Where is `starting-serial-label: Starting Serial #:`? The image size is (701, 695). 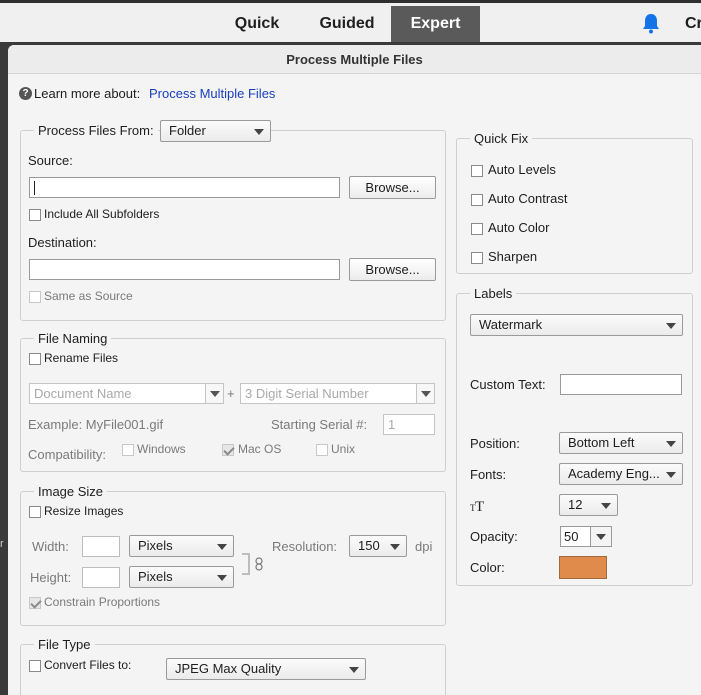
starting-serial-label: Starting Serial #: is located at coordinates (319, 424).